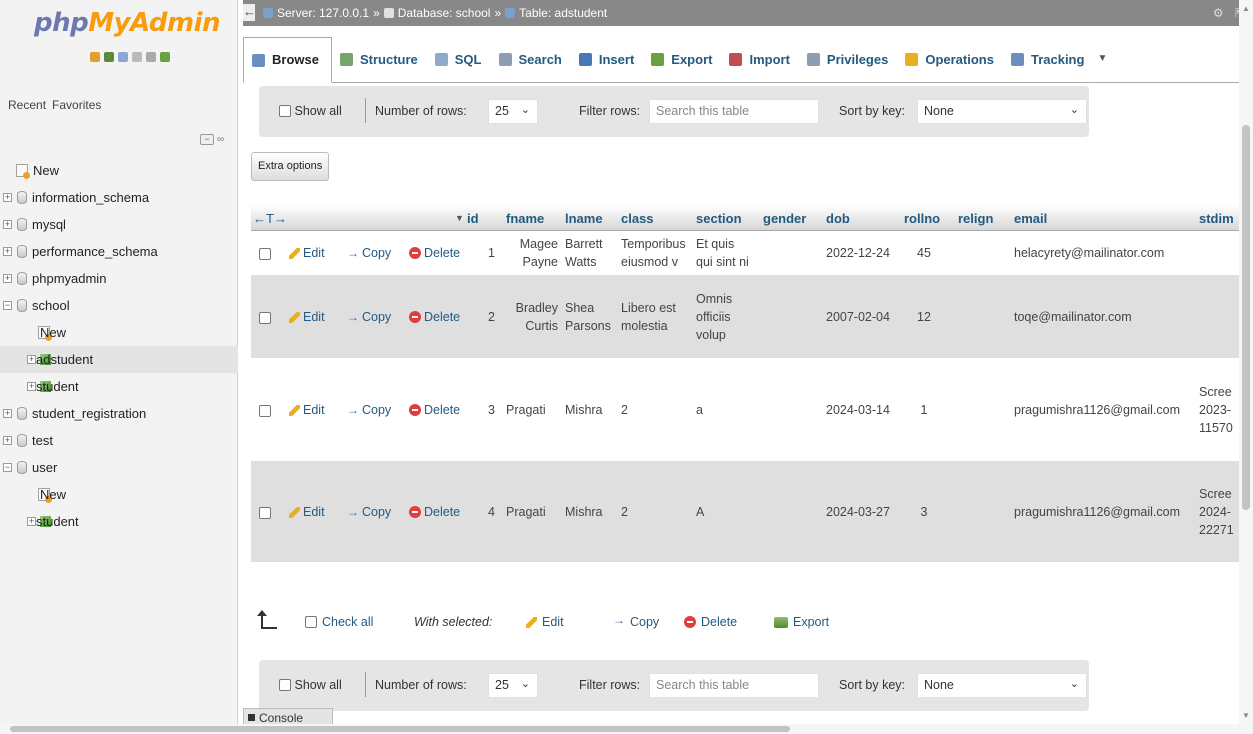 The height and width of the screenshot is (734, 1253). Describe the element at coordinates (545, 622) in the screenshot. I see `bulk-edit-button: Edit` at that location.